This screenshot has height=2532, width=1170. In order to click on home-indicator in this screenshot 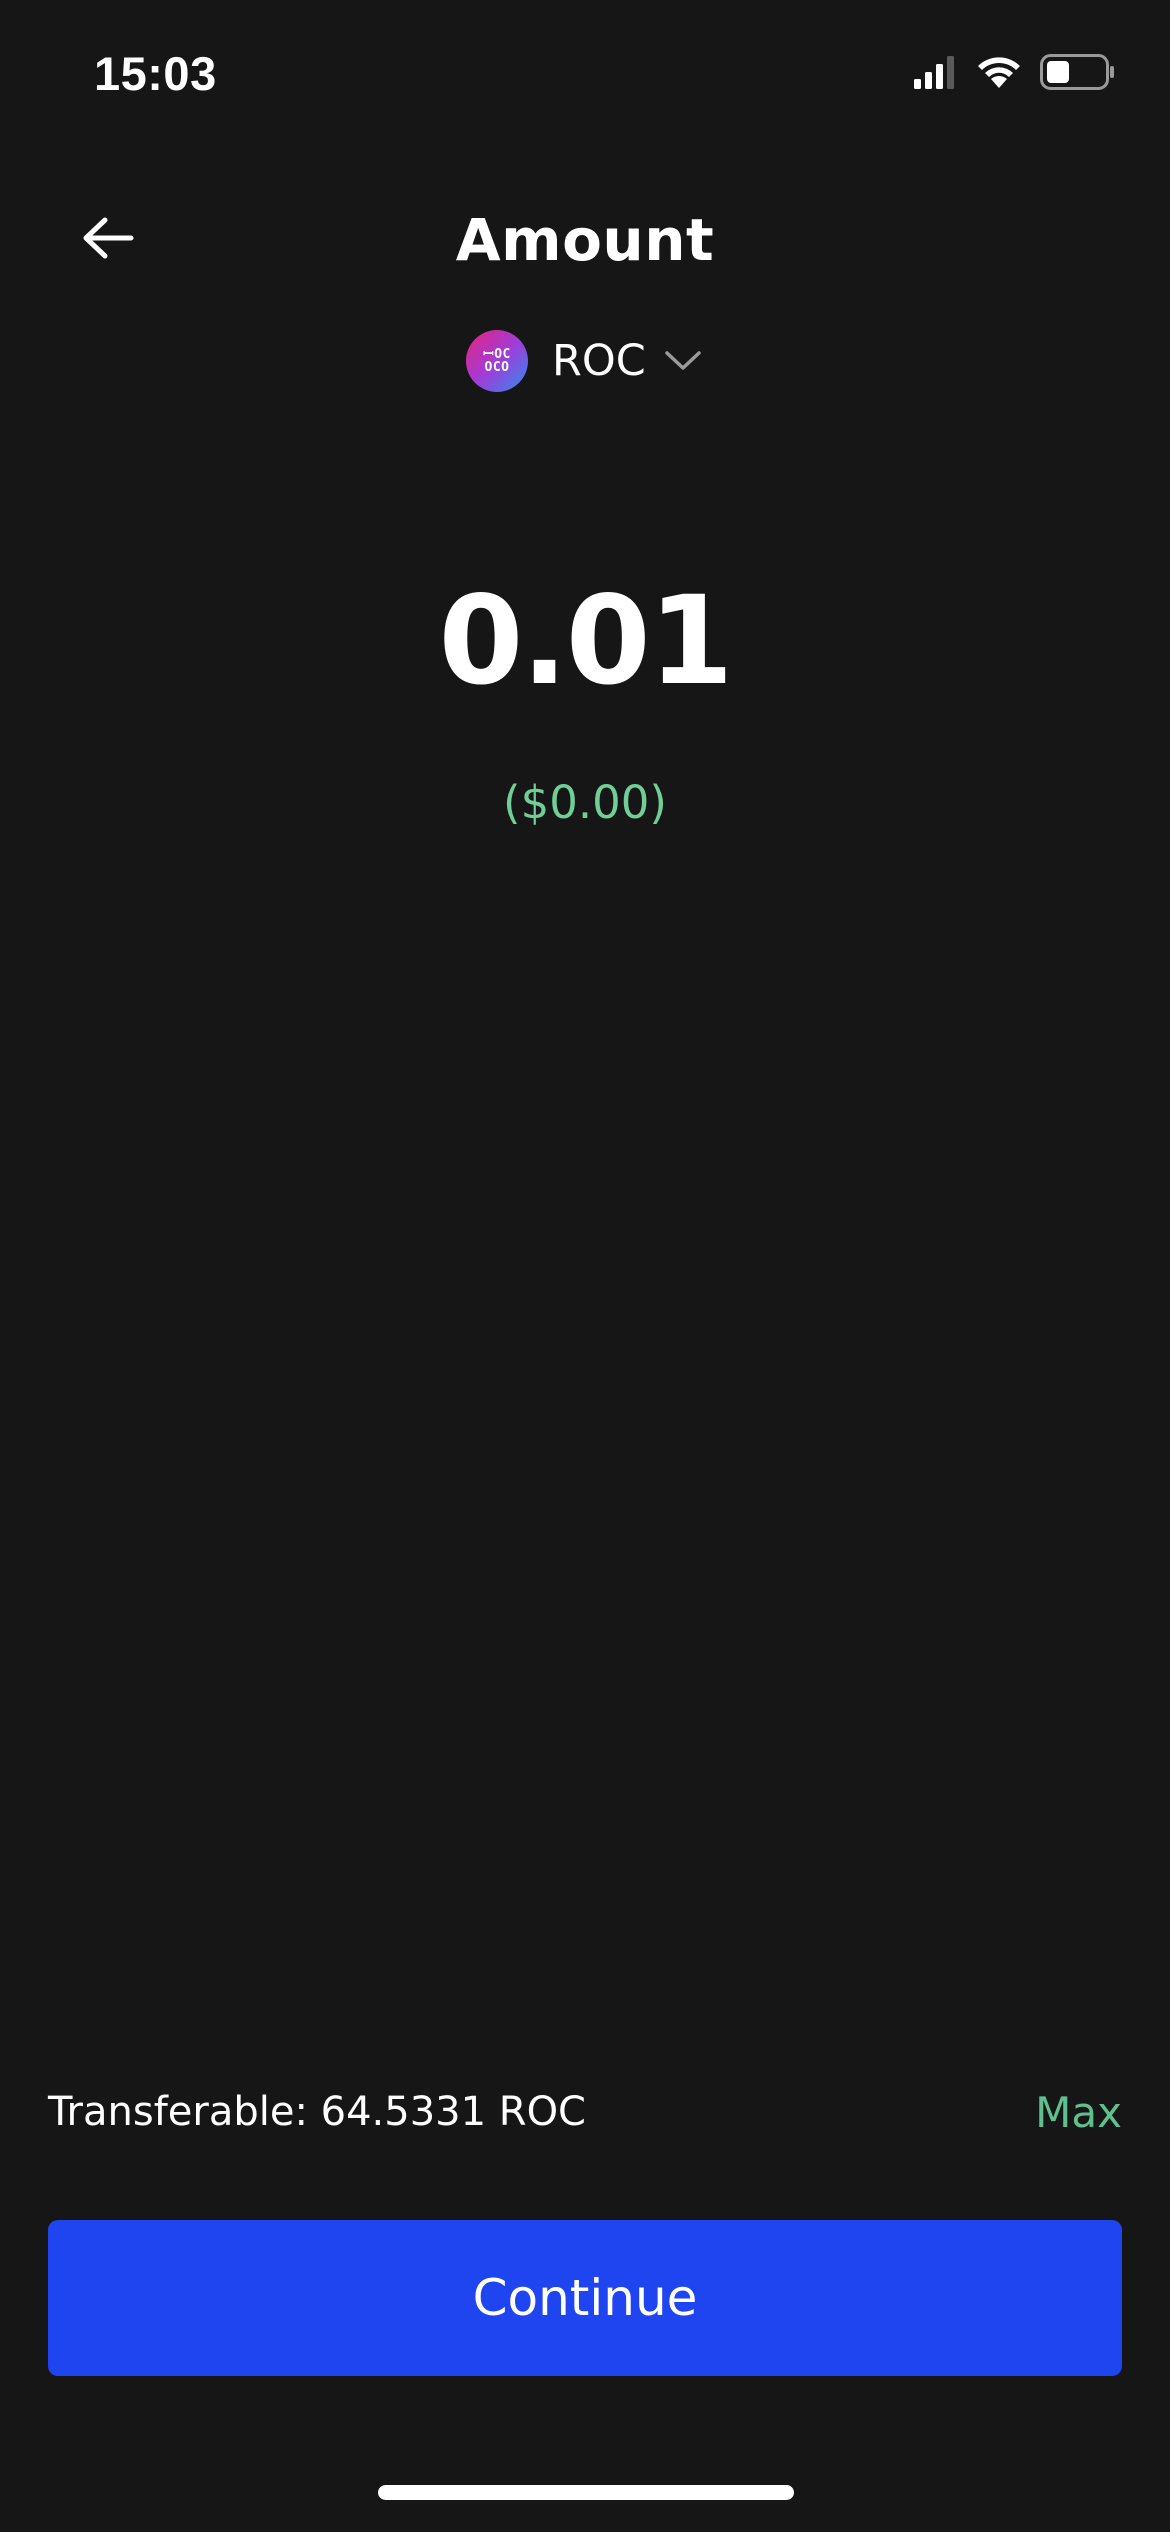, I will do `click(586, 2492)`.